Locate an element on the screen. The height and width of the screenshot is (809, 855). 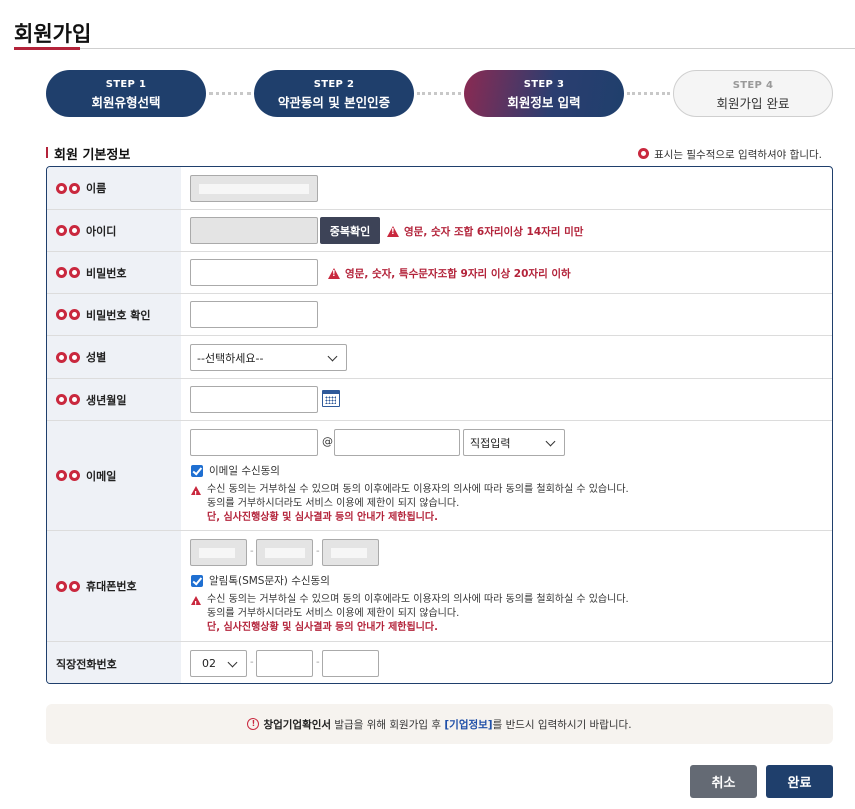
step-2: STEP 2 약관동의 및 본인인증 is located at coordinates (334, 93).